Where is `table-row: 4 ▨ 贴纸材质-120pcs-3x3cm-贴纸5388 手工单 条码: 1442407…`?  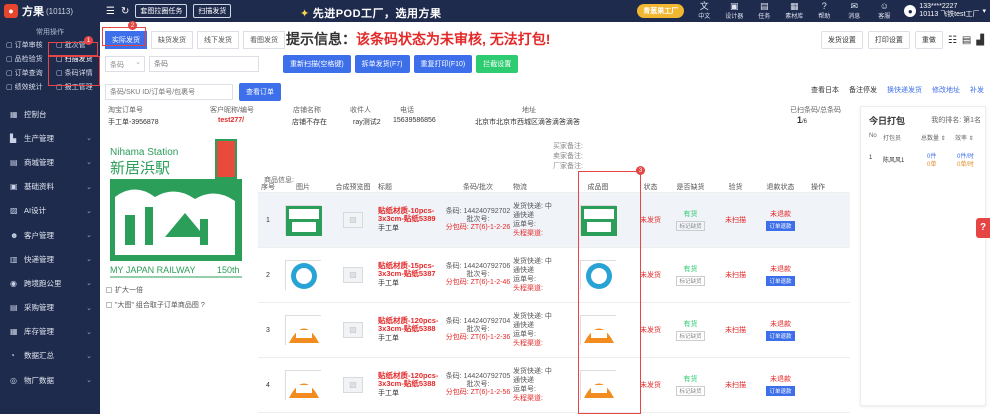
table-row: 4 ▨ 贴纸材质-120pcs-3x3cm-贴纸5388 手工单 条码: 1442407… is located at coordinates (554, 385).